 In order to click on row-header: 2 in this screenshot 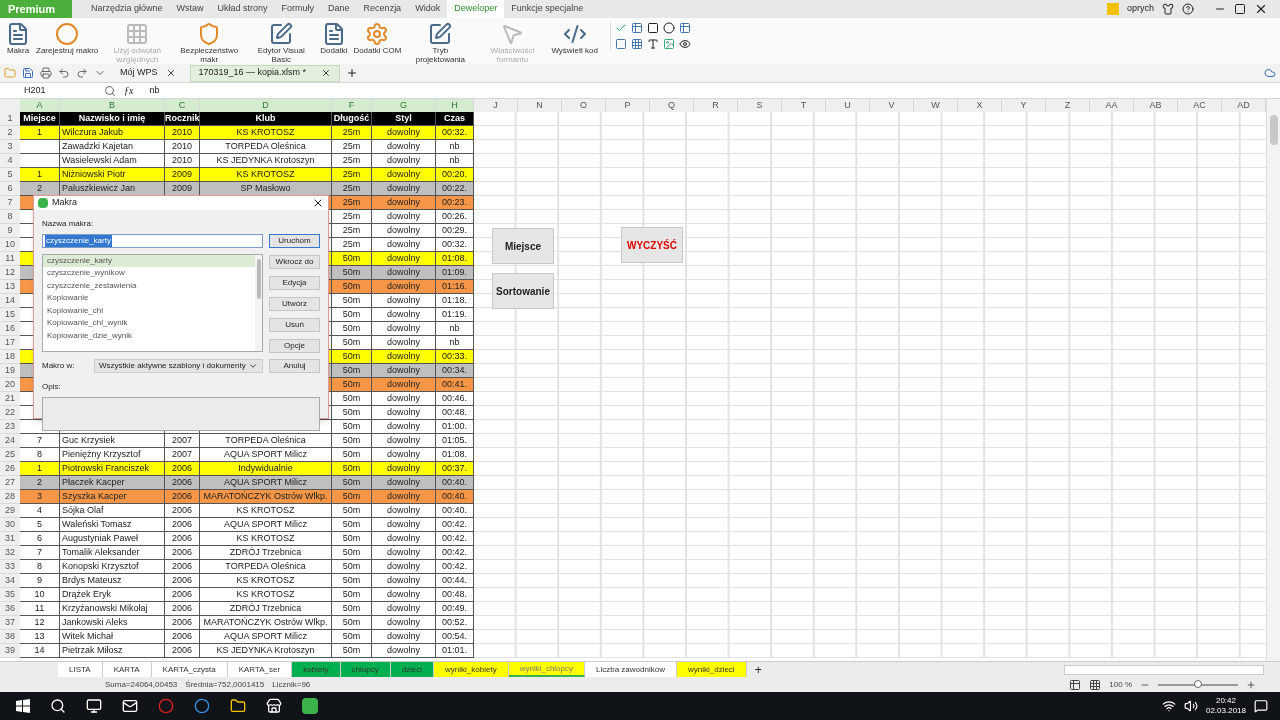, I will do `click(10, 133)`.